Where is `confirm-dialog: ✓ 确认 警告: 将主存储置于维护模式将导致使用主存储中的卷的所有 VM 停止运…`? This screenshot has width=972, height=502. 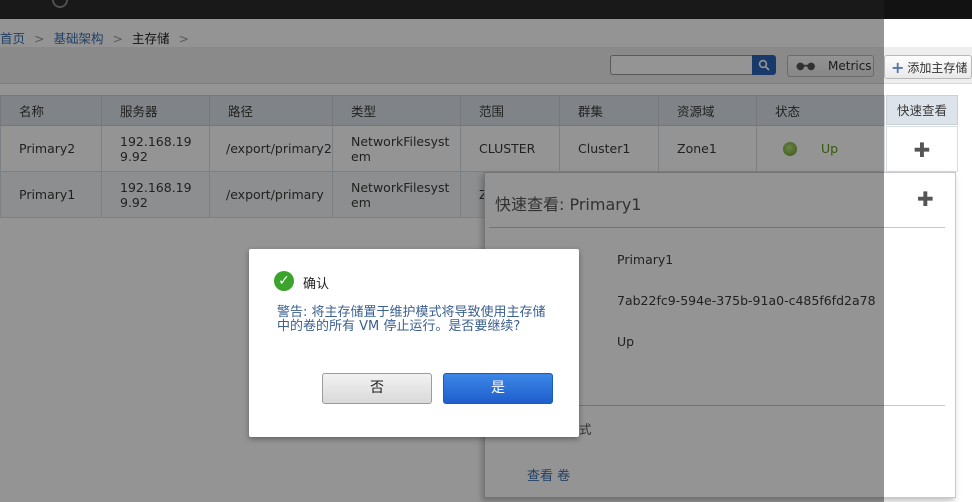 confirm-dialog: ✓ 确认 警告: 将主存储置于维护模式将导致使用主存储中的卷的所有 VM 停止运… is located at coordinates (414, 343).